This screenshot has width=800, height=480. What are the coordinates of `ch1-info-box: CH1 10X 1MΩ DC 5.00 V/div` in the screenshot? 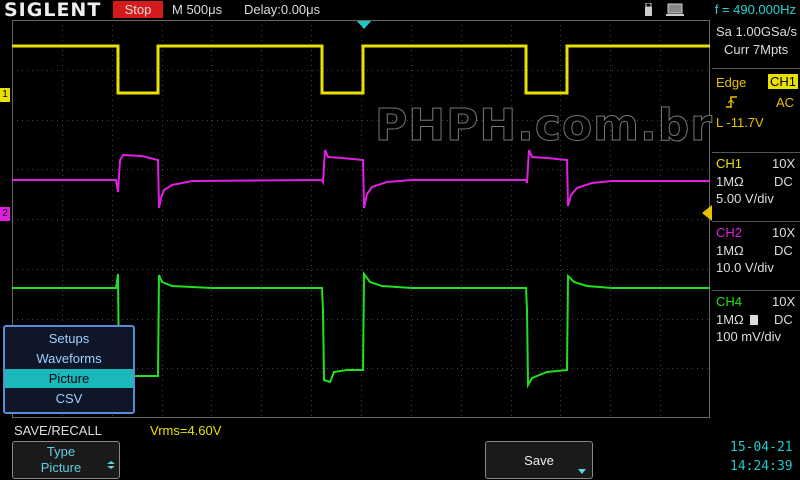 It's located at (756, 180).